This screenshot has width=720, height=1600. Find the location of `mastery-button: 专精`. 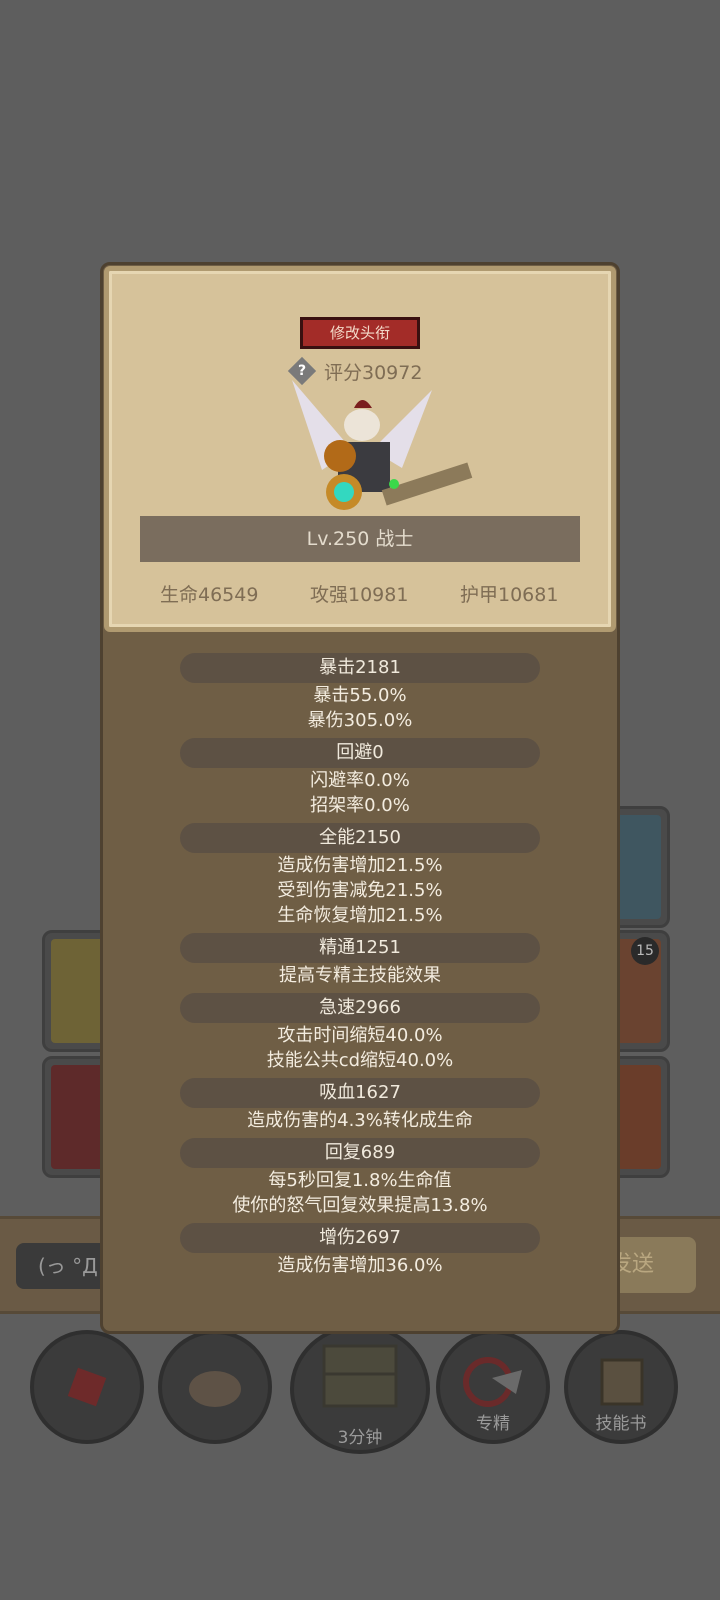

mastery-button: 专精 is located at coordinates (493, 1387).